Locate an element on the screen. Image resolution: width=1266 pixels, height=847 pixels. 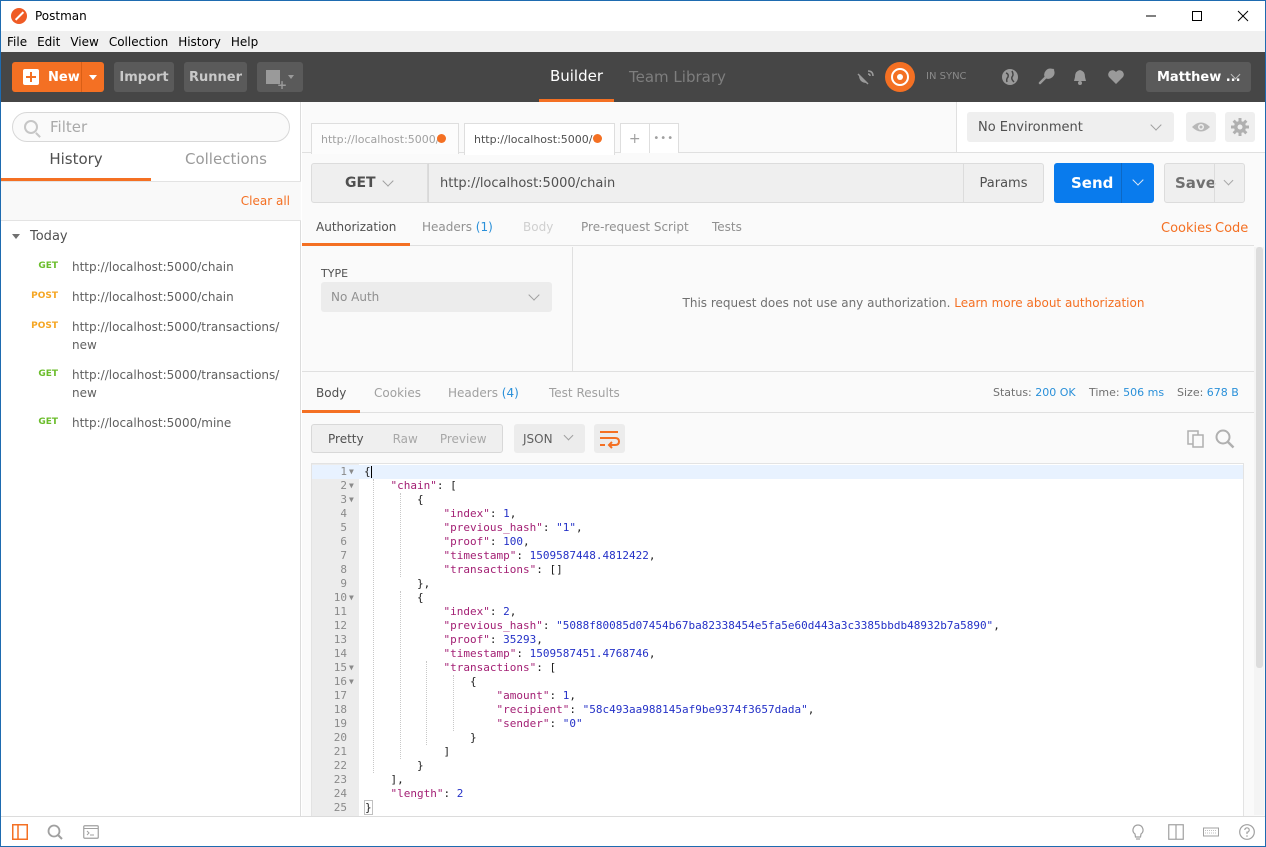
sidebar-tab-history: History is located at coordinates (76, 165).